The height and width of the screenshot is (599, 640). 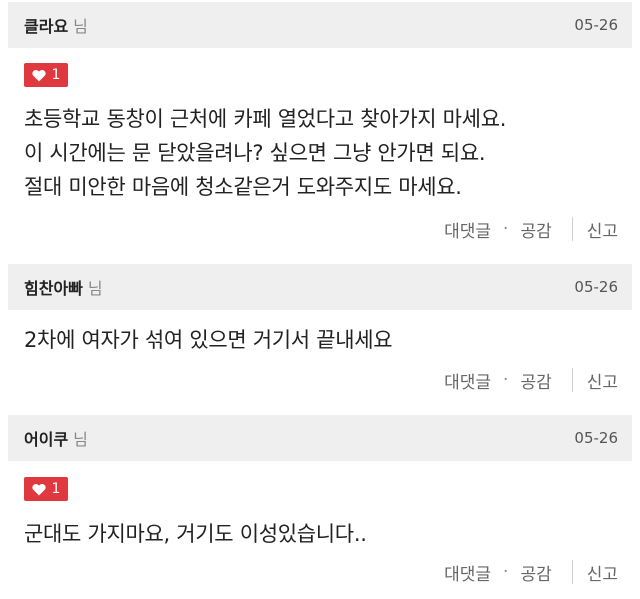 What do you see at coordinates (208, 340) in the screenshot?
I see `comment-text-line: 2차에 여자가 섞여 있으면 거기서 끝내세요` at bounding box center [208, 340].